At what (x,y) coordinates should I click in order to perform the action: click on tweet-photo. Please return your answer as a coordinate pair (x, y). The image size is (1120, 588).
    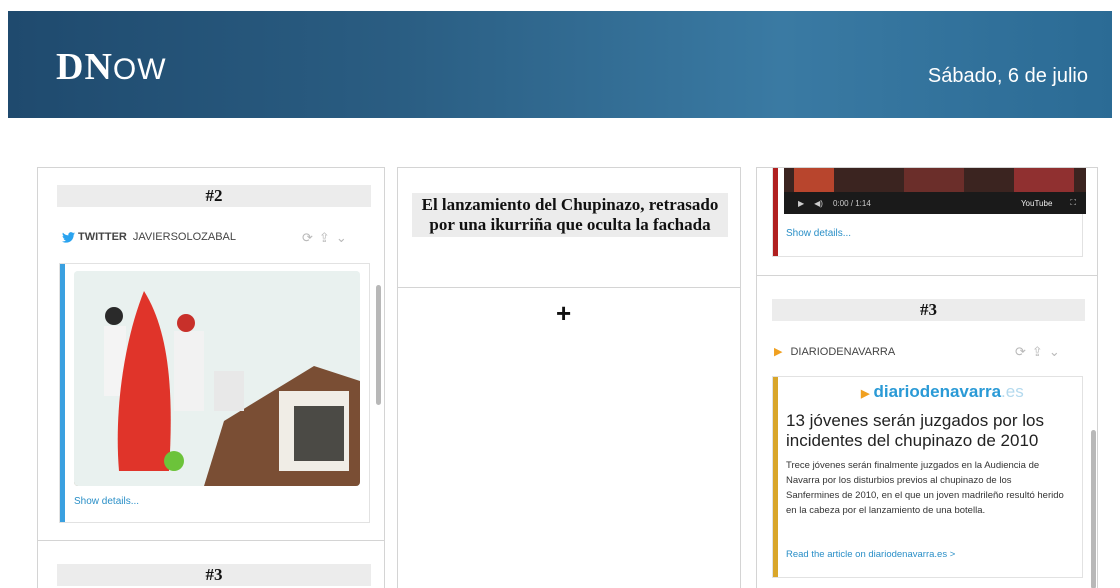
    Looking at the image, I should click on (217, 378).